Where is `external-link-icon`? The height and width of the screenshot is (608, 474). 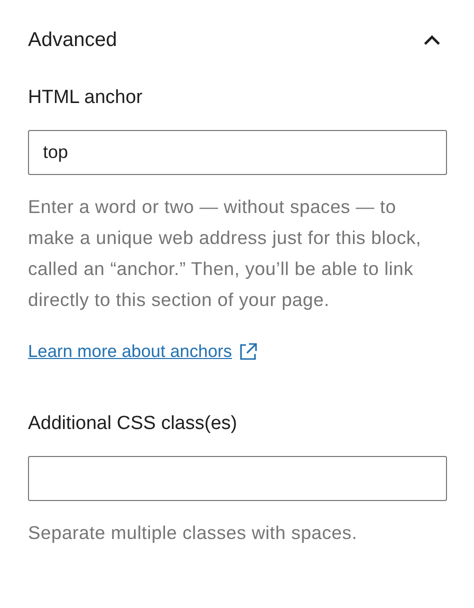
external-link-icon is located at coordinates (248, 352).